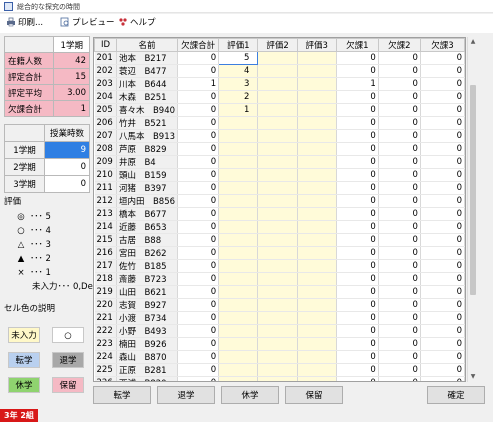  I want to click on table-row: 207 八馬本 B913 0 0 0 0, so click(279, 136).